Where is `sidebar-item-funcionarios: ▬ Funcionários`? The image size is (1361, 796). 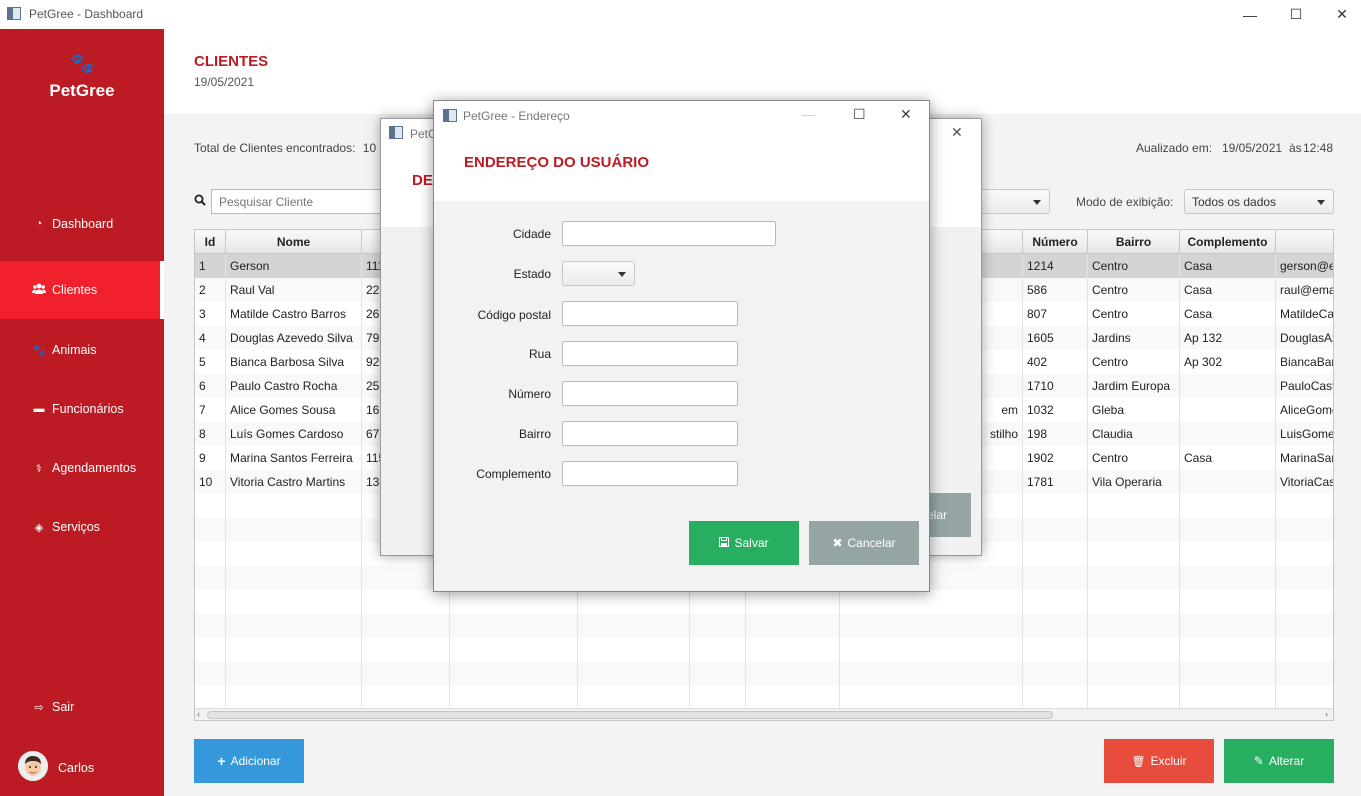 sidebar-item-funcionarios: ▬ Funcionários is located at coordinates (82, 409).